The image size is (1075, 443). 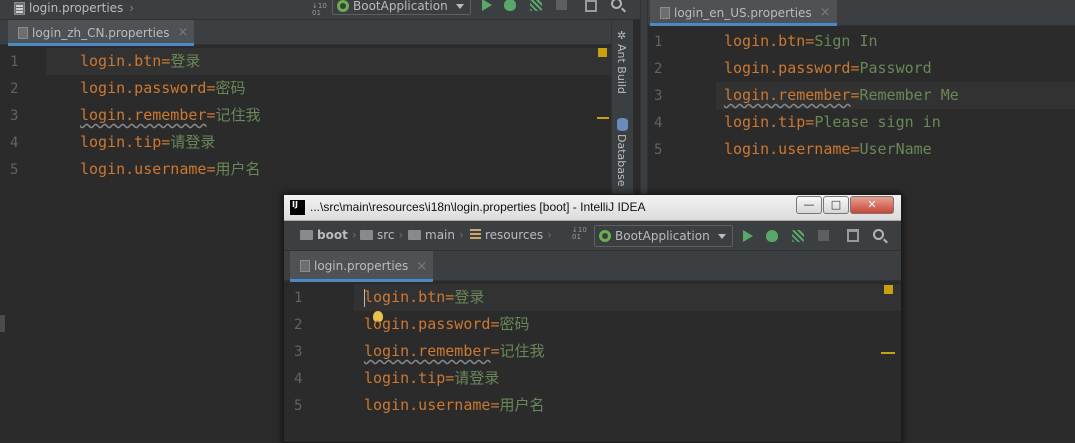 What do you see at coordinates (2, 323) in the screenshot?
I see `scroll-indicator` at bounding box center [2, 323].